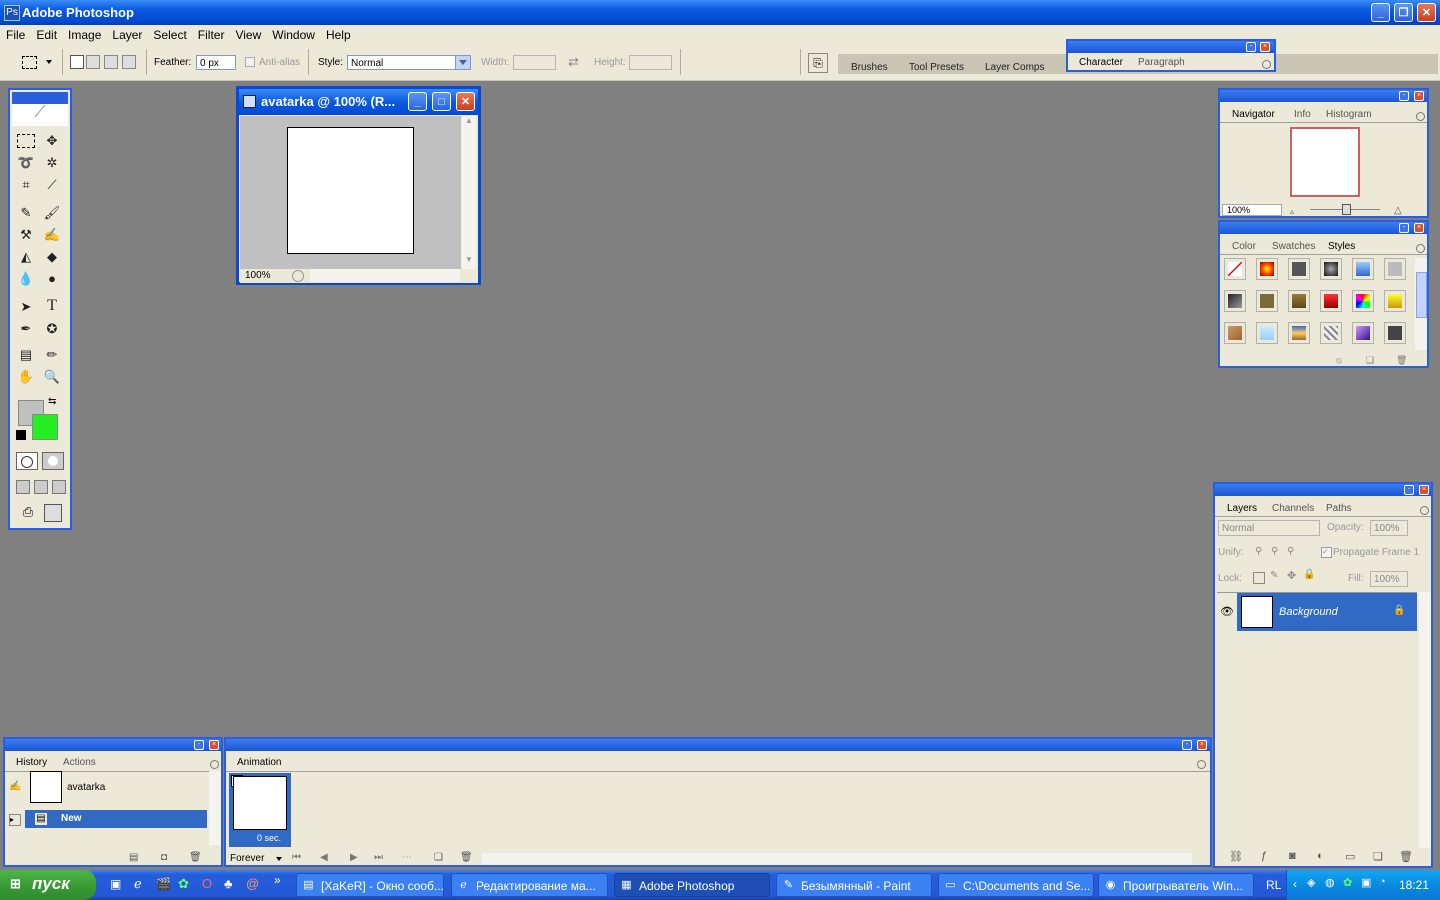  What do you see at coordinates (52, 213) in the screenshot?
I see `brush-tool-icon: 🖌` at bounding box center [52, 213].